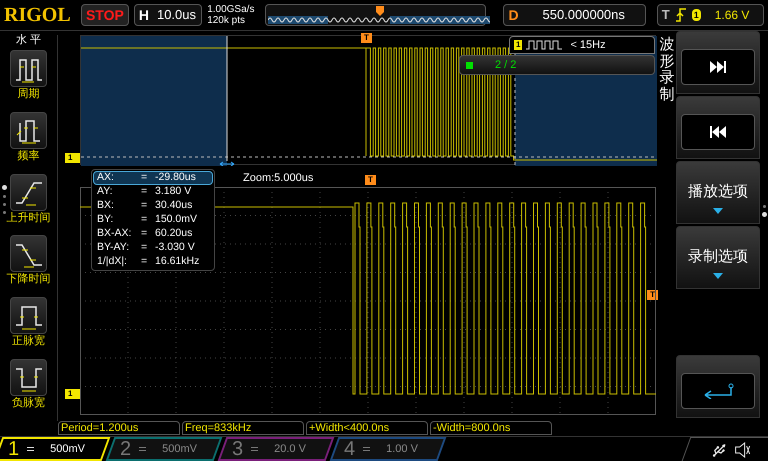  Describe the element at coordinates (718, 386) in the screenshot. I see `back-button` at that location.